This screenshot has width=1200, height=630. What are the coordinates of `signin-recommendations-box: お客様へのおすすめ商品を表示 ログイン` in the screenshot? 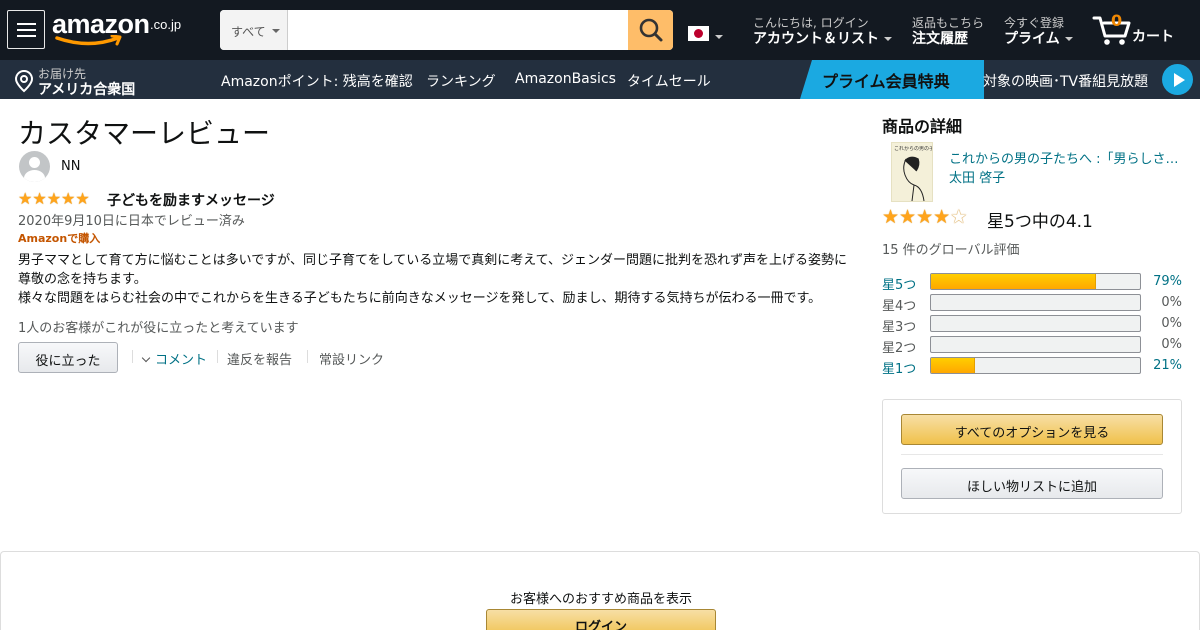 It's located at (600, 590).